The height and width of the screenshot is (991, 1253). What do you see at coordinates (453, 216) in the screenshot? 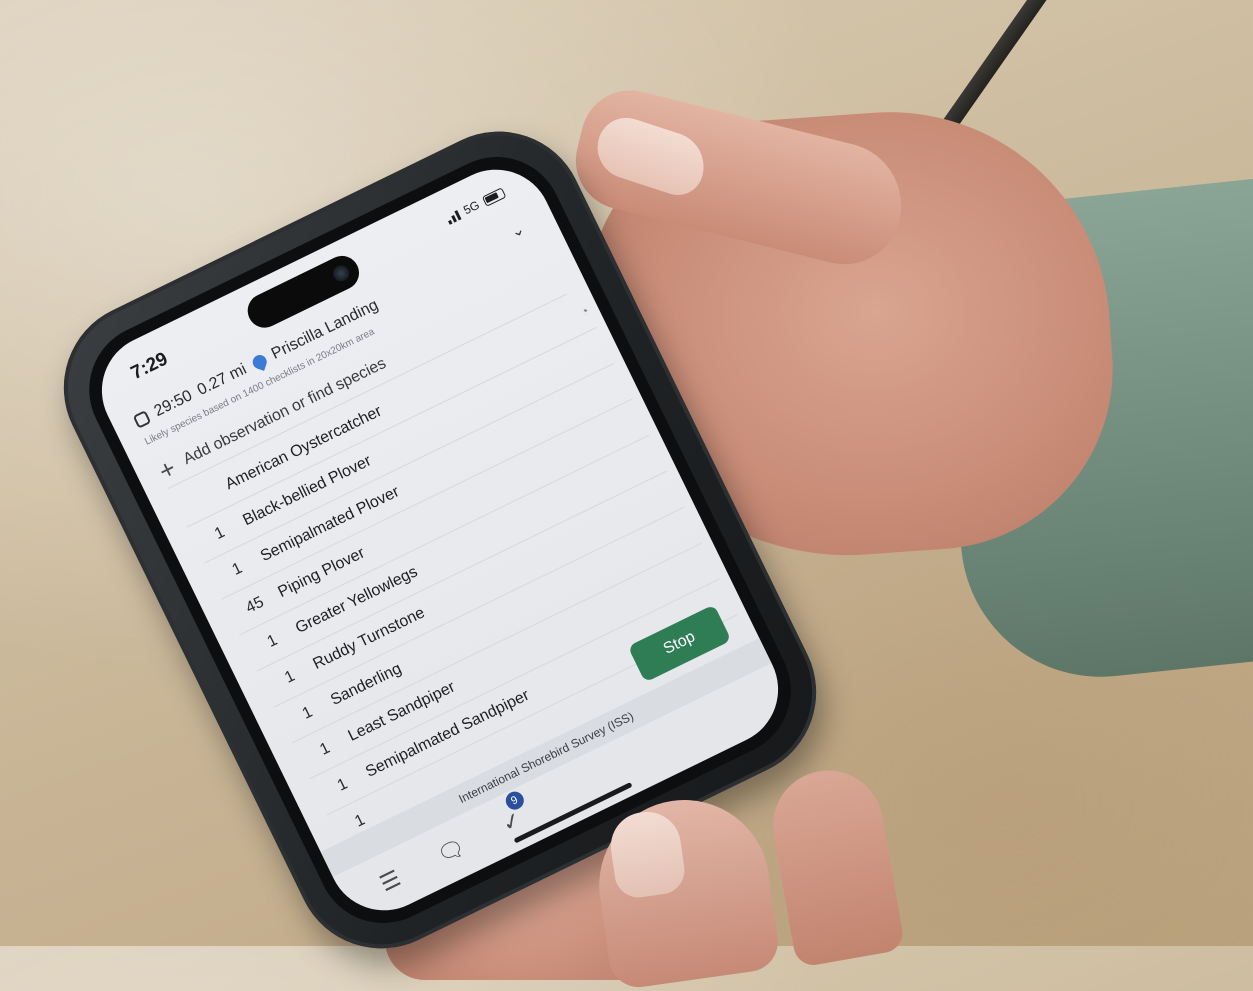
I see `signal-bars-icon` at bounding box center [453, 216].